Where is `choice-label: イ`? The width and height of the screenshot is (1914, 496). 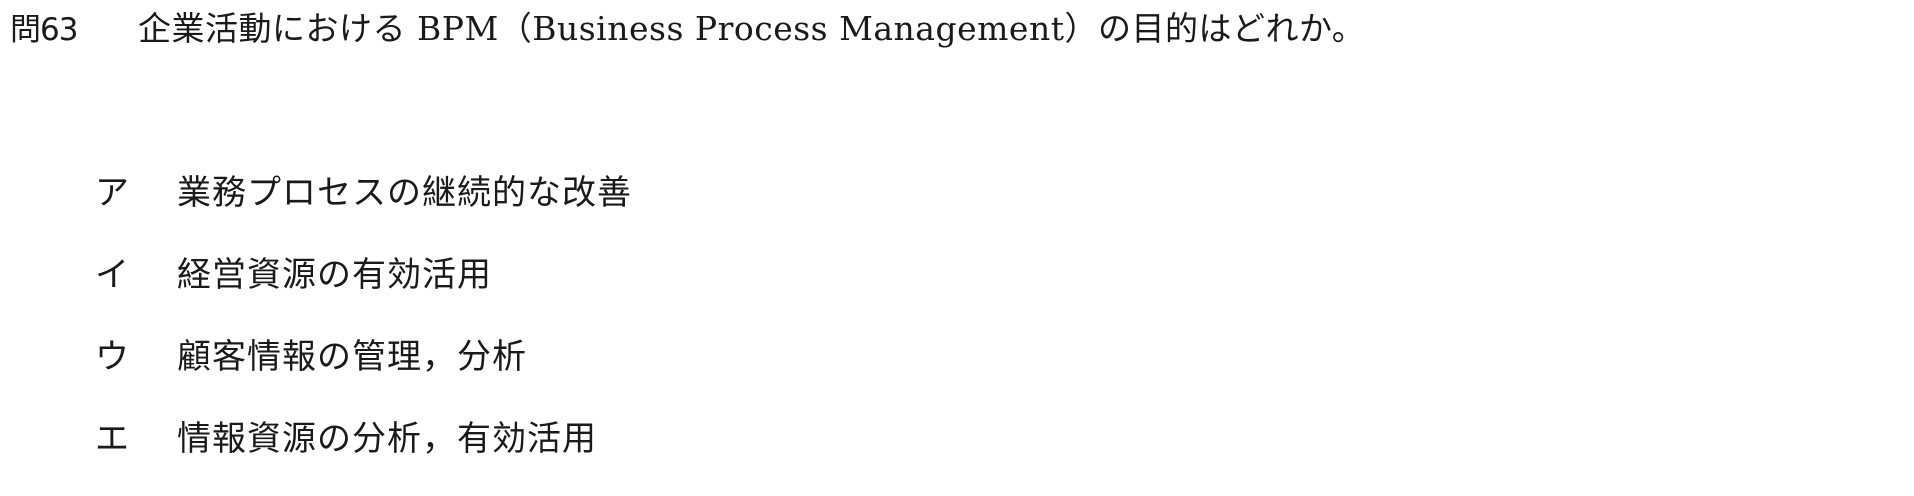
choice-label: イ is located at coordinates (112, 275).